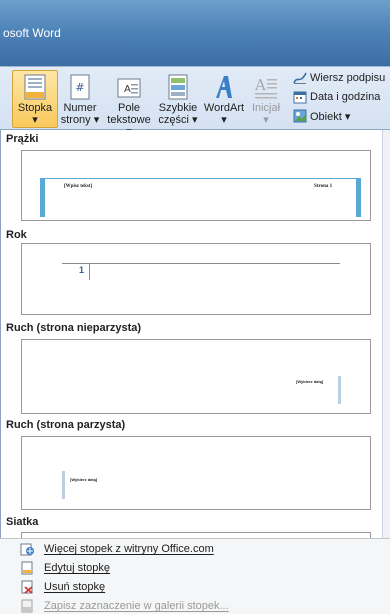  I want to click on text-box-button: A Pole tekstowe ▾, so click(129, 104).